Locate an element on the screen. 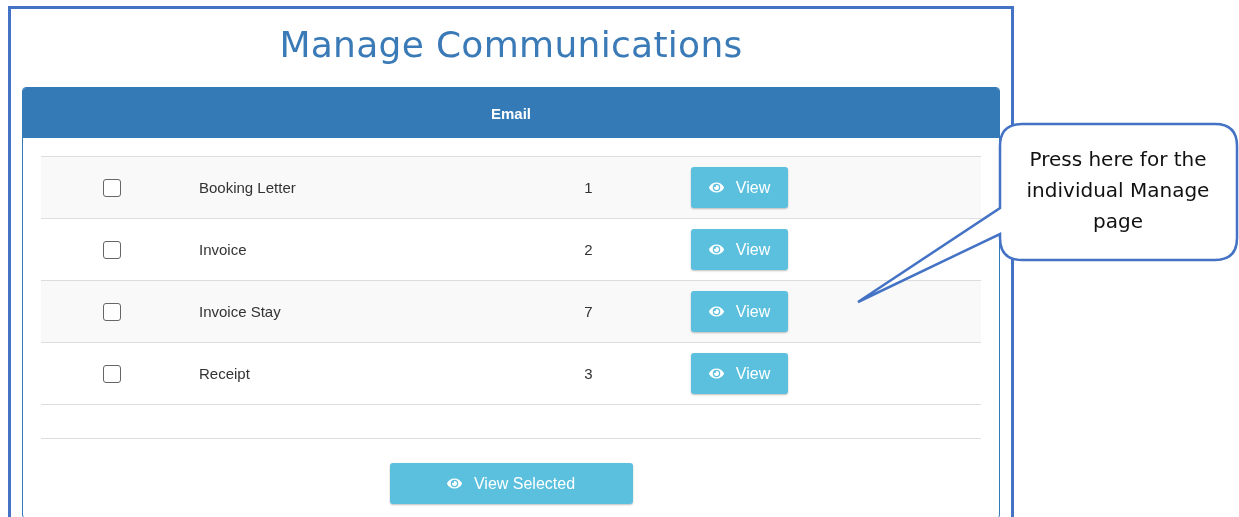 The image size is (1239, 517). communication-name: Receipt is located at coordinates (224, 373).